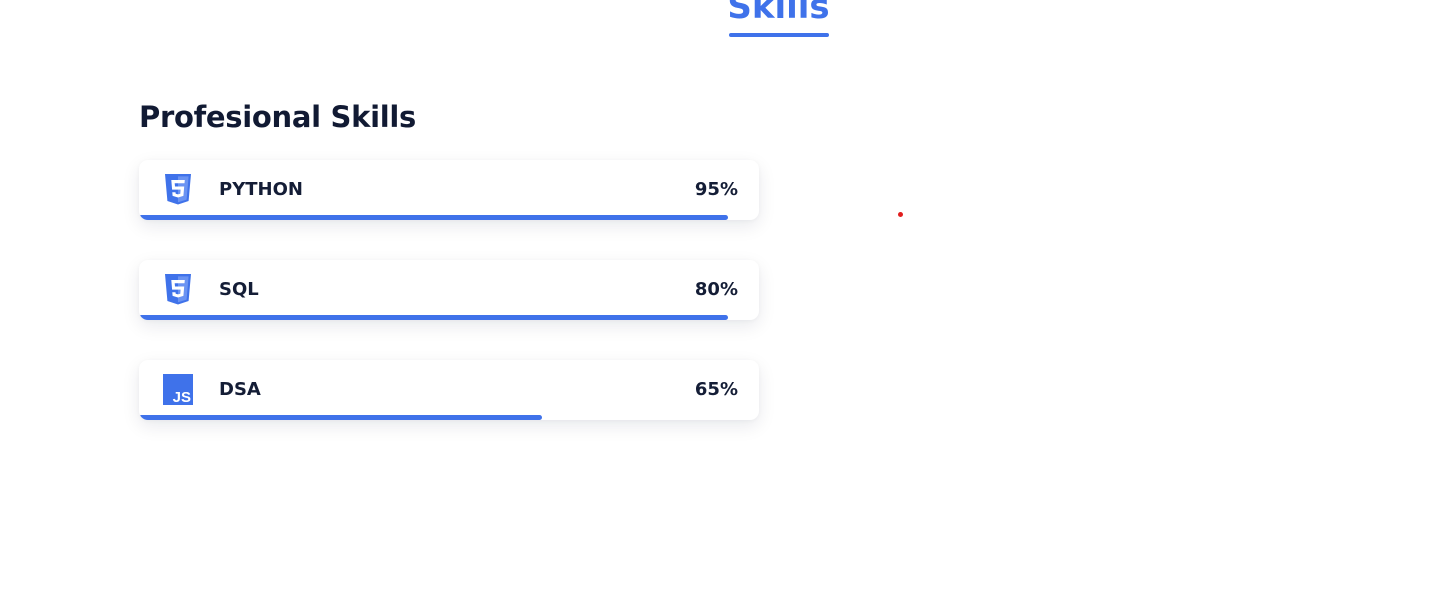 The width and height of the screenshot is (1447, 598). Describe the element at coordinates (449, 190) in the screenshot. I see `skill-card-python: PYTHON 95%` at that location.